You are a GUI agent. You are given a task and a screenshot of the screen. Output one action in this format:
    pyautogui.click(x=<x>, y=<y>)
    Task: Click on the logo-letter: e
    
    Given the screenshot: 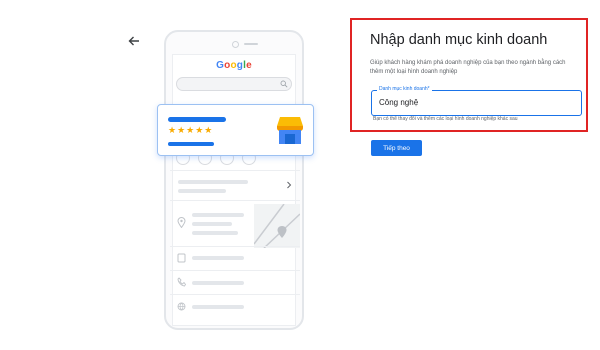 What is the action you would take?
    pyautogui.click(x=249, y=65)
    